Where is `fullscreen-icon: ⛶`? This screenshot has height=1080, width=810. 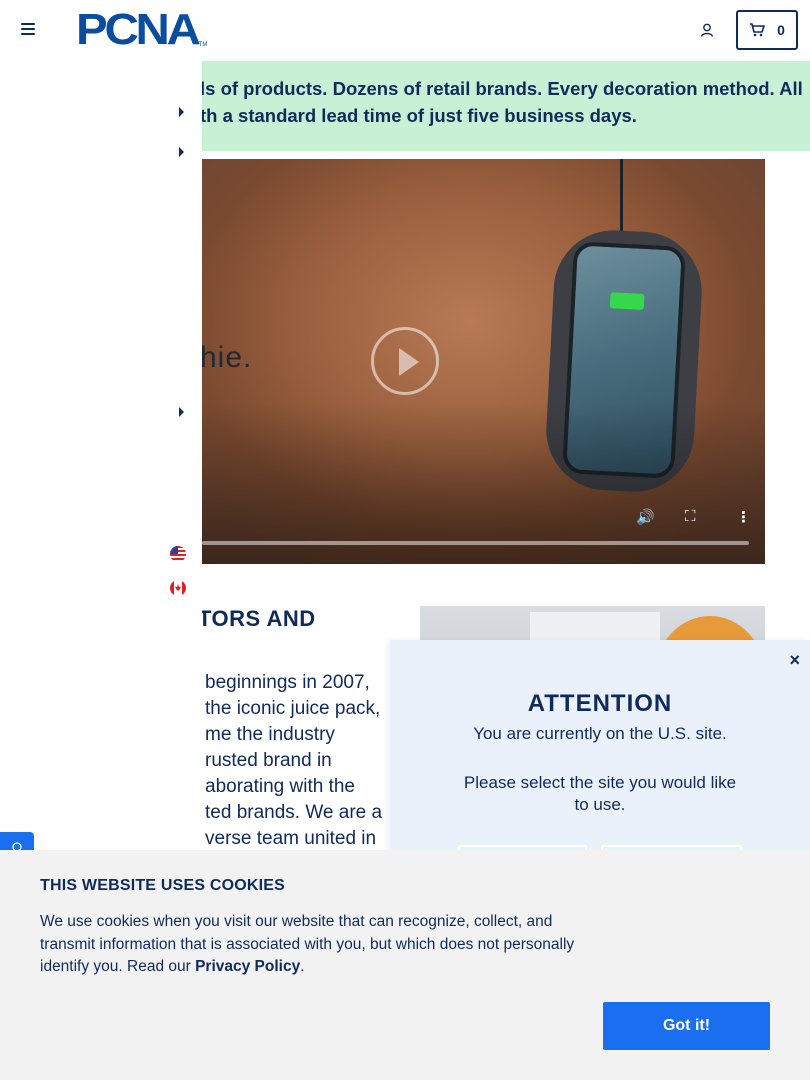 fullscreen-icon: ⛶ is located at coordinates (690, 516).